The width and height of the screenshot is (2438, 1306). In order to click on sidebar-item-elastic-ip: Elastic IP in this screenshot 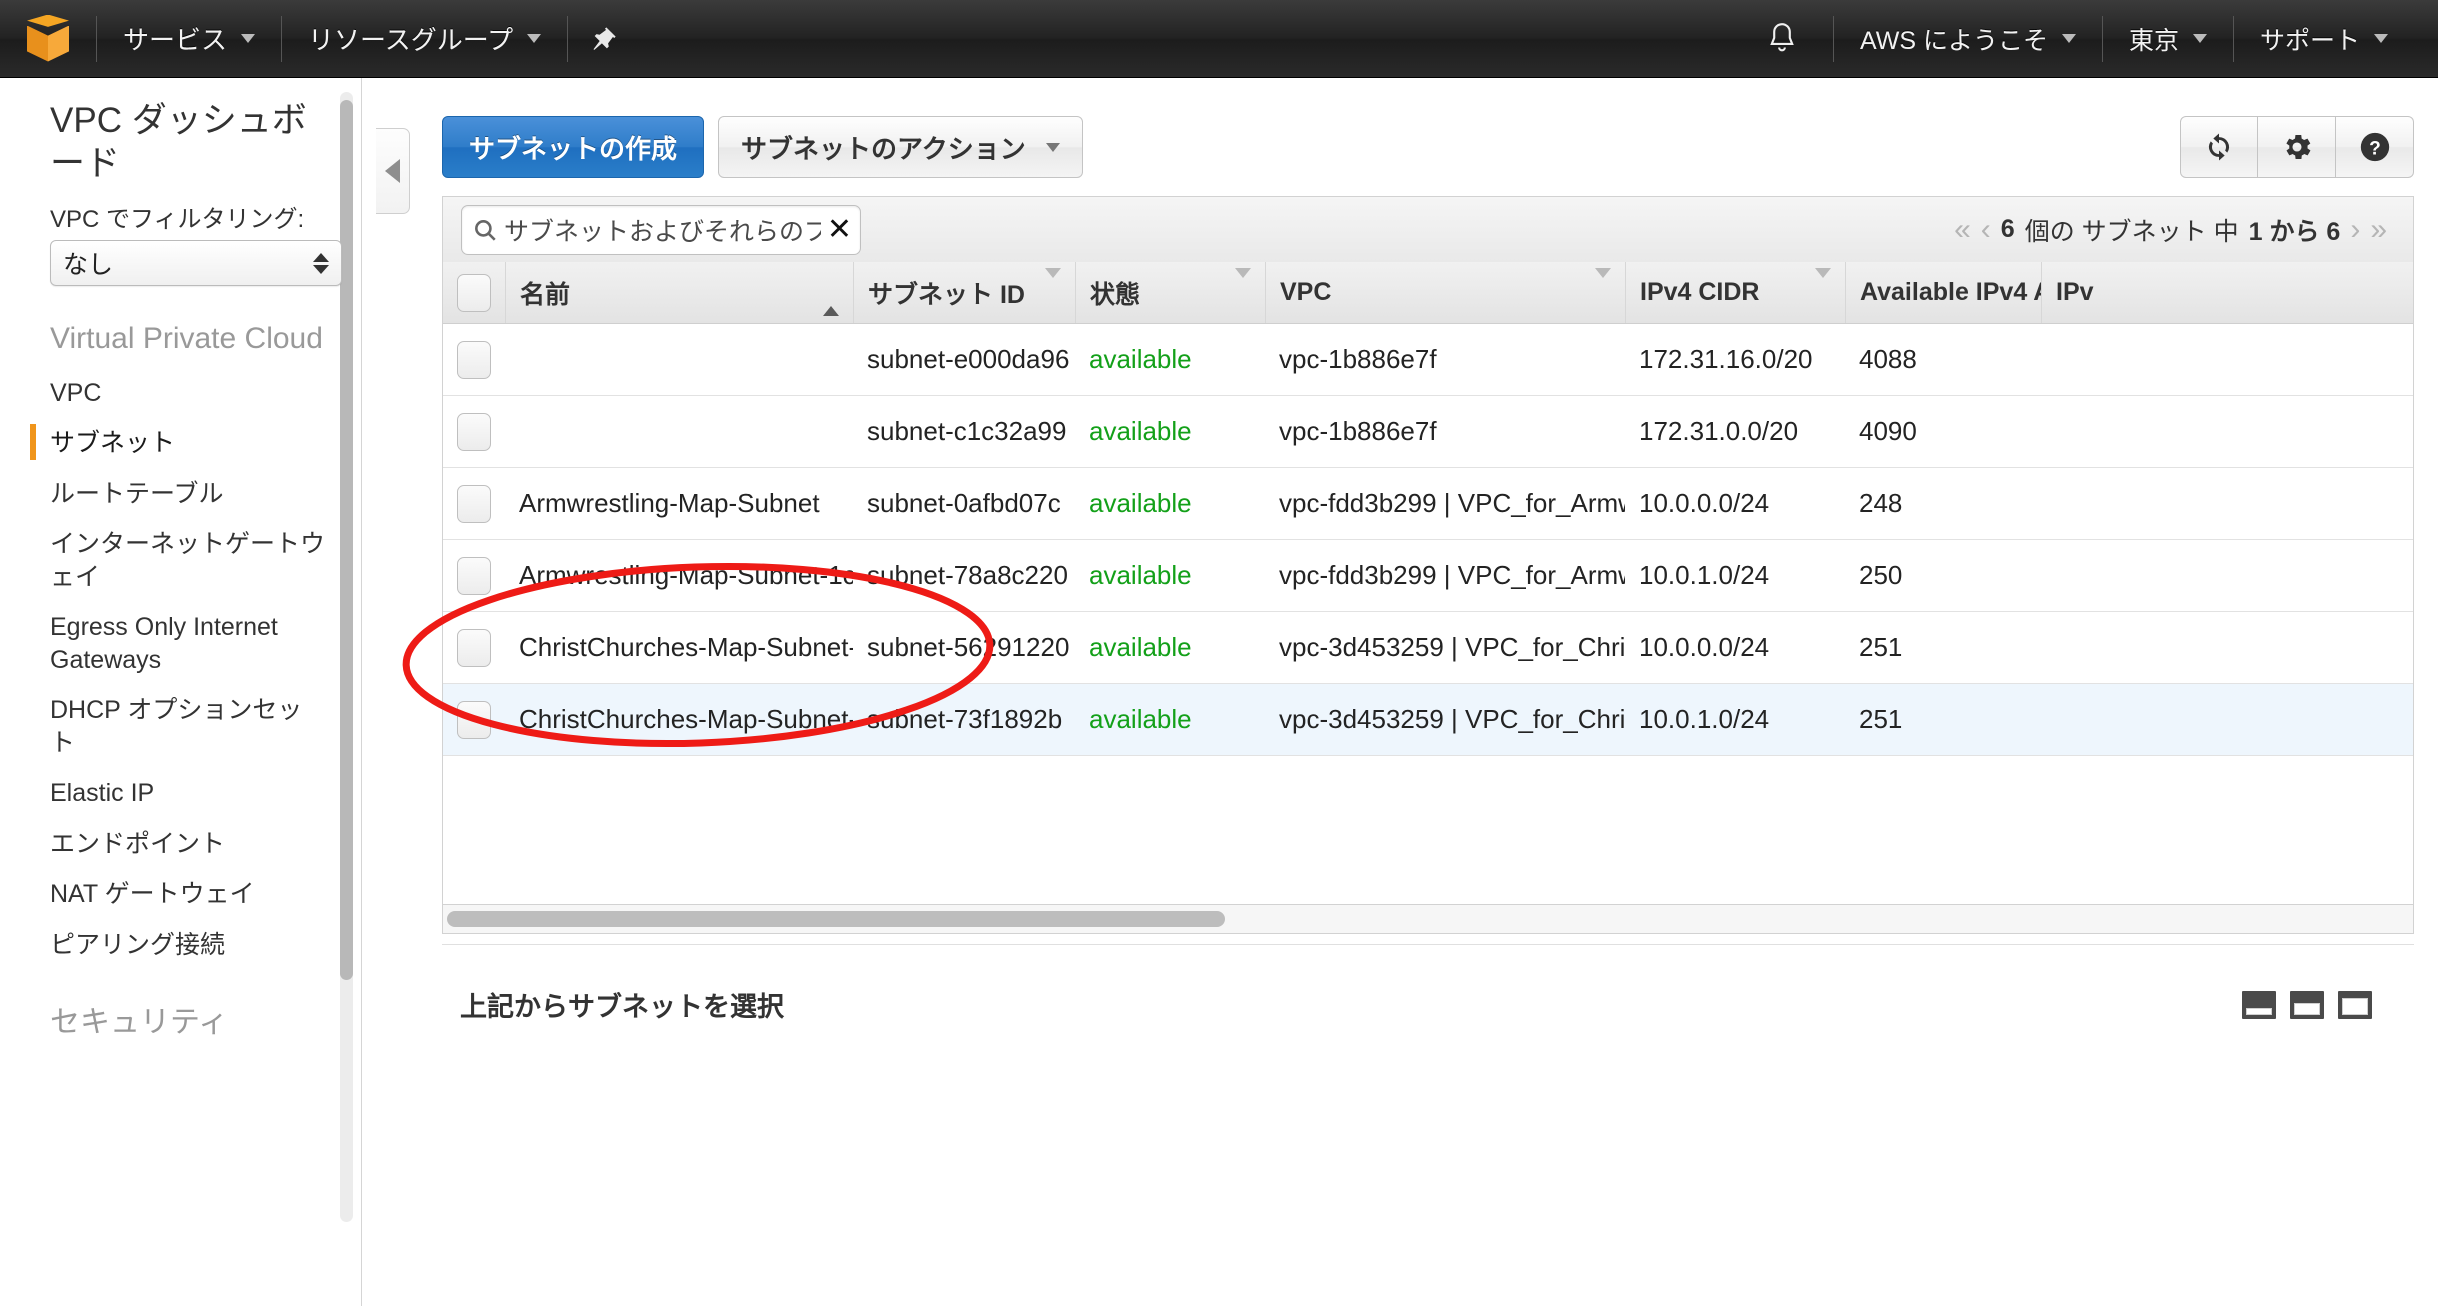, I will do `click(188, 793)`.